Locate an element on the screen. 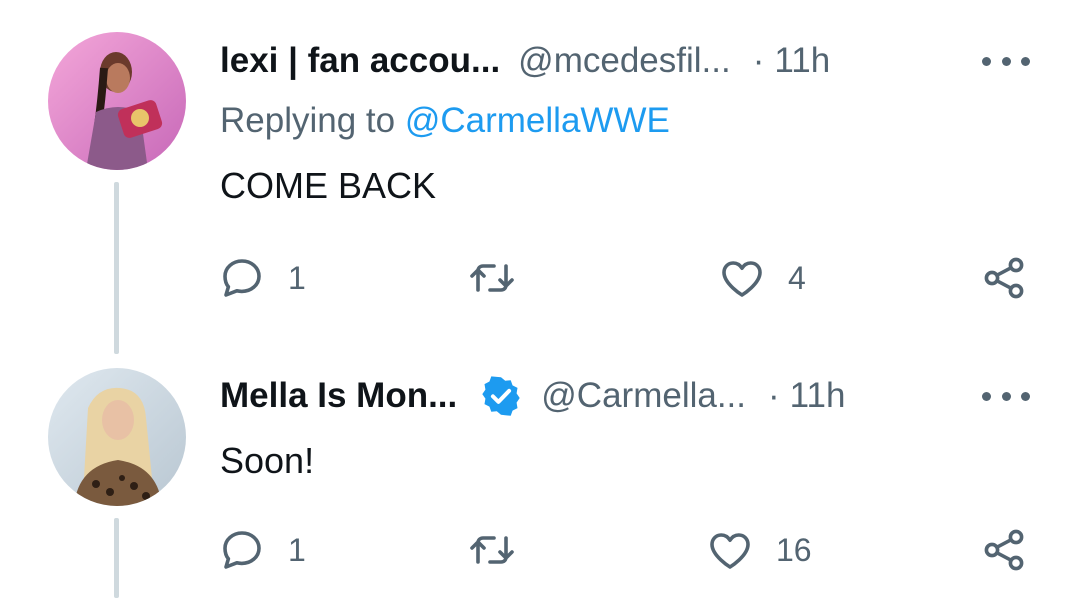 This screenshot has width=1080, height=598. replying-to: Replying to @CarmellaWWE is located at coordinates (445, 121).